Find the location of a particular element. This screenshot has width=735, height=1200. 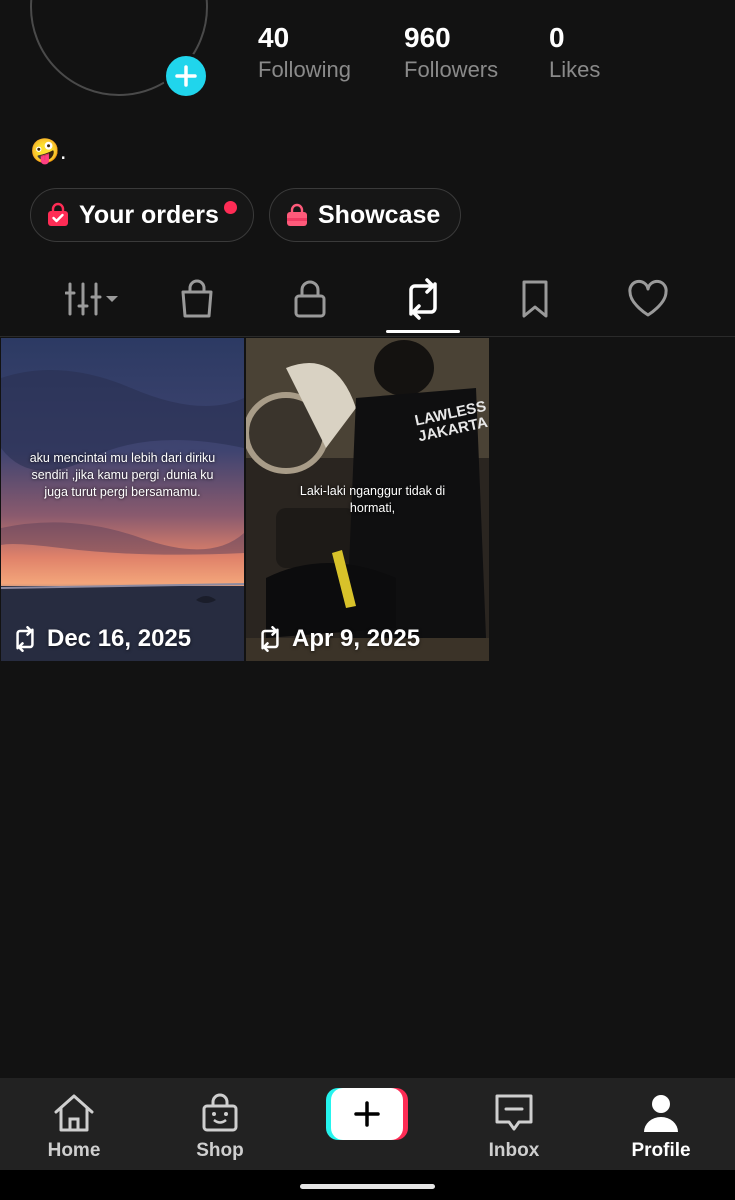

repost-date: Apr 9, 2025 is located at coordinates (338, 639).